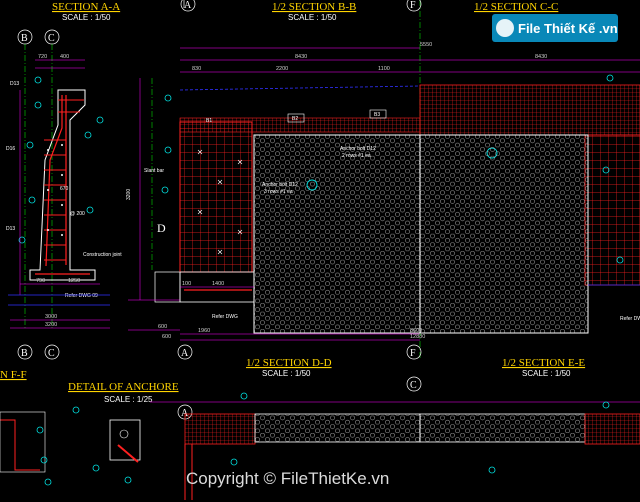  Describe the element at coordinates (413, 353) in the screenshot. I see `grid-label-f2: F` at that location.